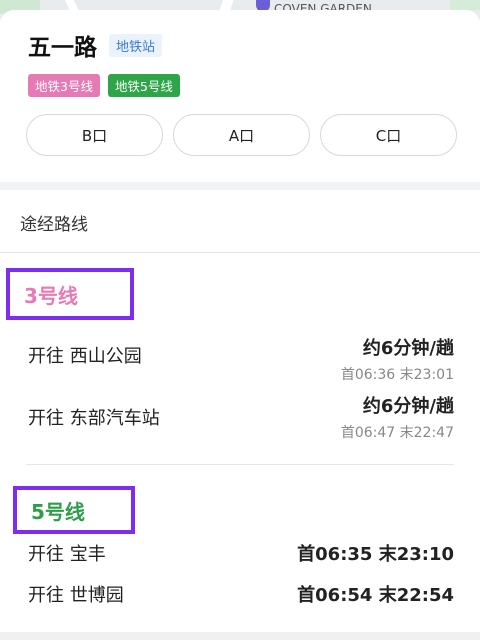 Image resolution: width=480 pixels, height=640 pixels. Describe the element at coordinates (465, 5) in the screenshot. I see `map-park-area` at that location.